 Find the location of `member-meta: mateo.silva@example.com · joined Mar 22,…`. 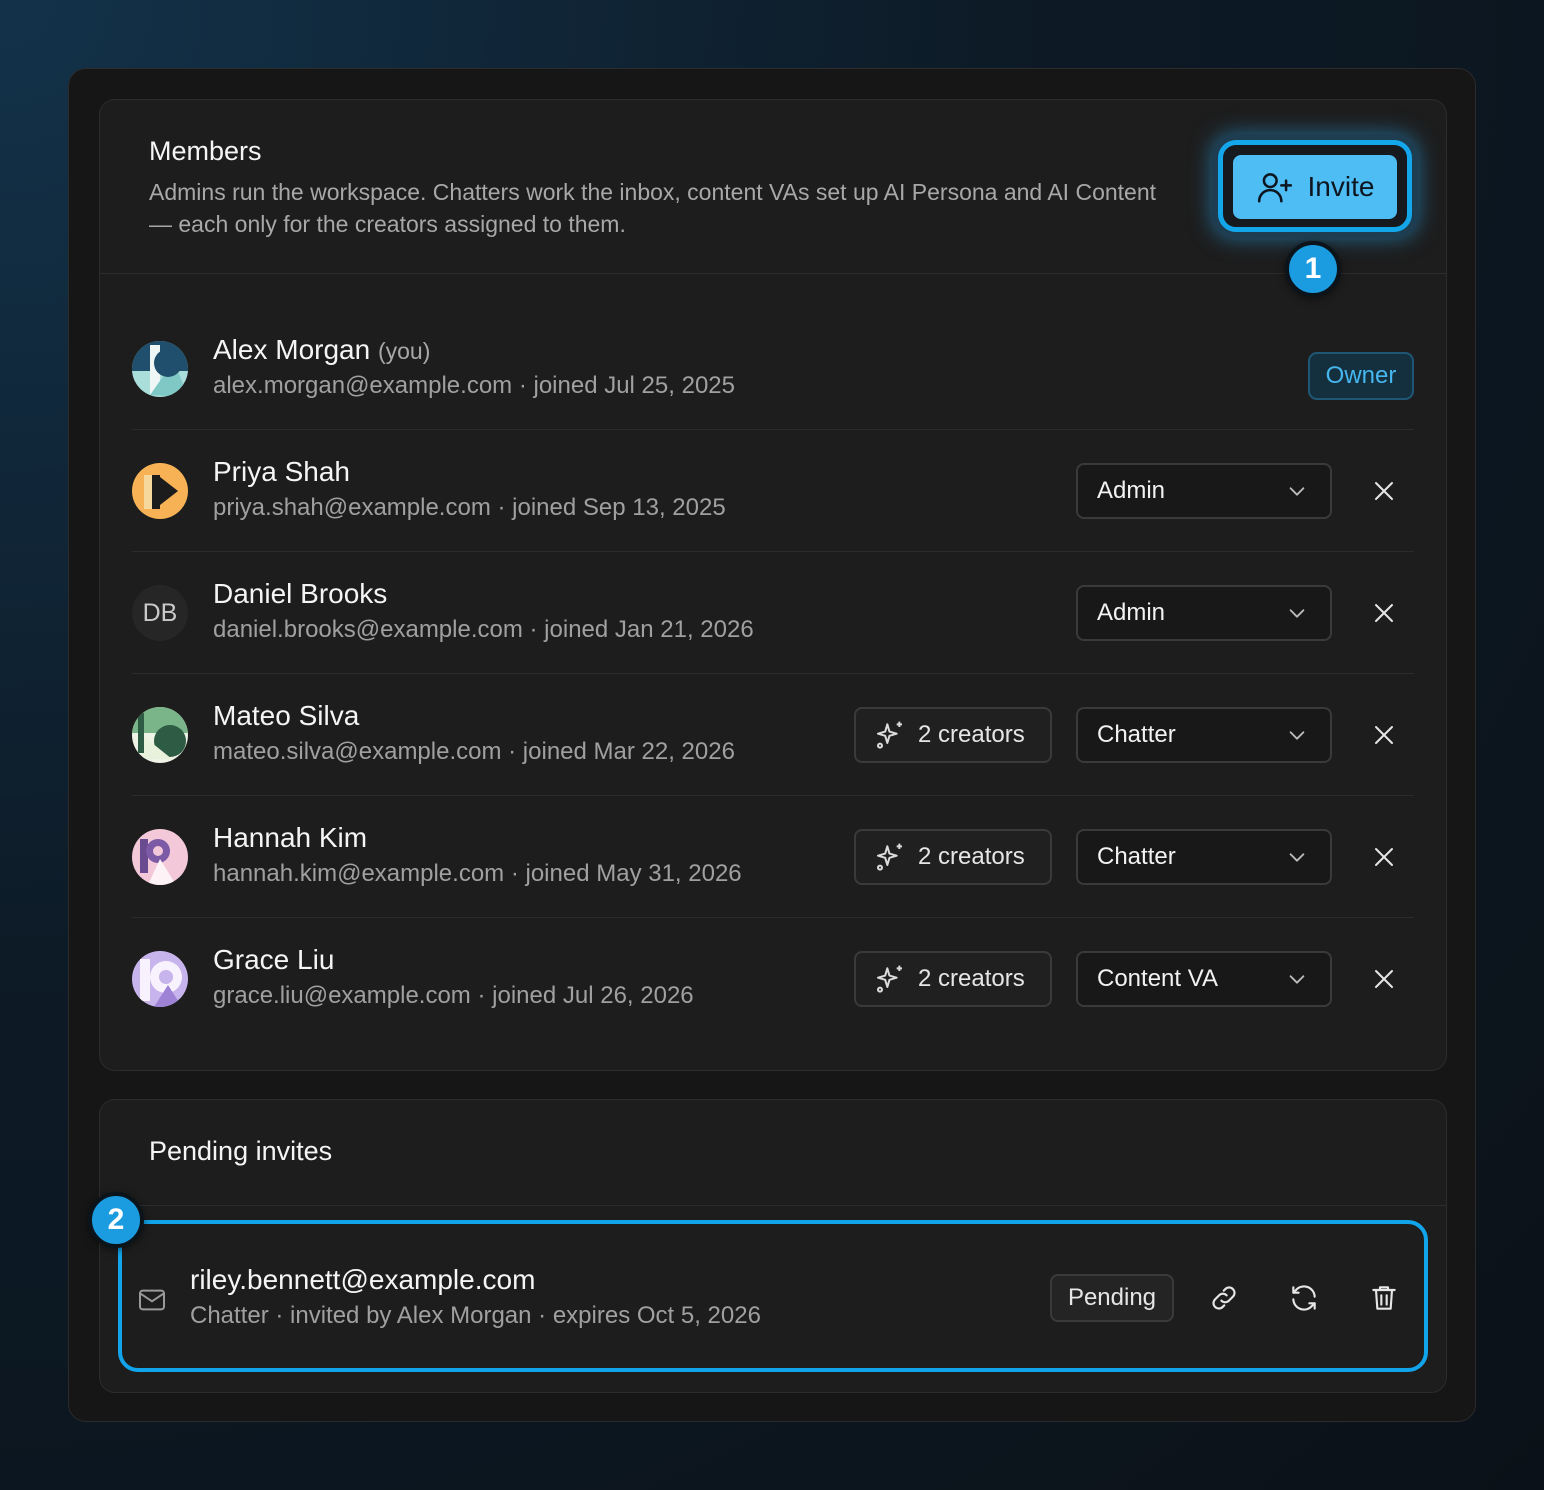

member-meta: mateo.silva@example.com · joined Mar 22,… is located at coordinates (474, 751).